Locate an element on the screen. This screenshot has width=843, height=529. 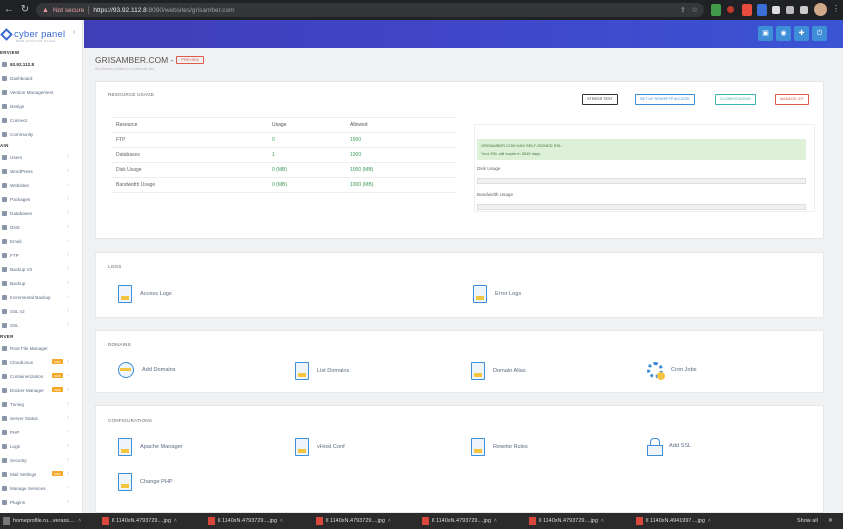
reload-icon: ↻ is located at coordinates (25, 10).